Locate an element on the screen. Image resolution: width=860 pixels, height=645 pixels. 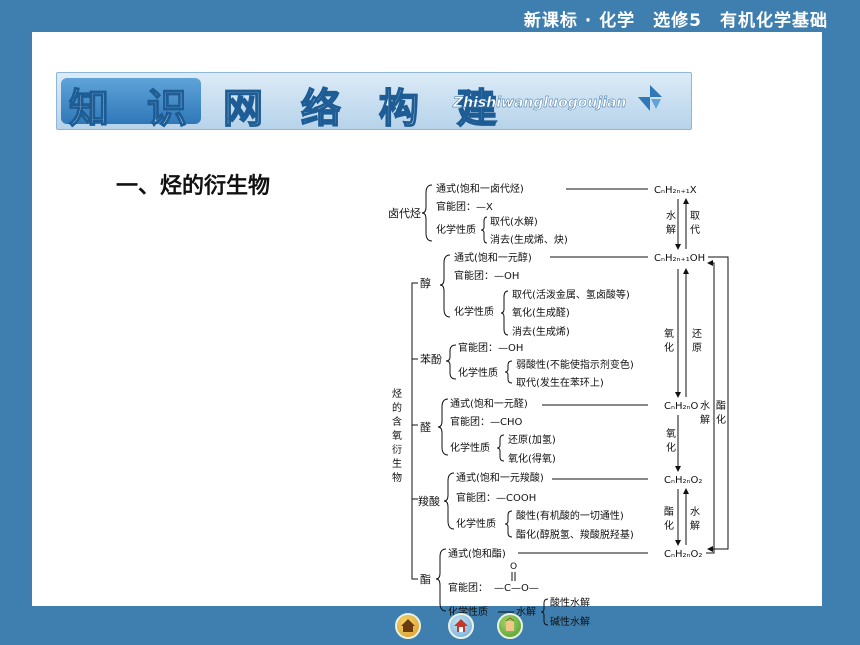
menu-button is located at coordinates (461, 626).